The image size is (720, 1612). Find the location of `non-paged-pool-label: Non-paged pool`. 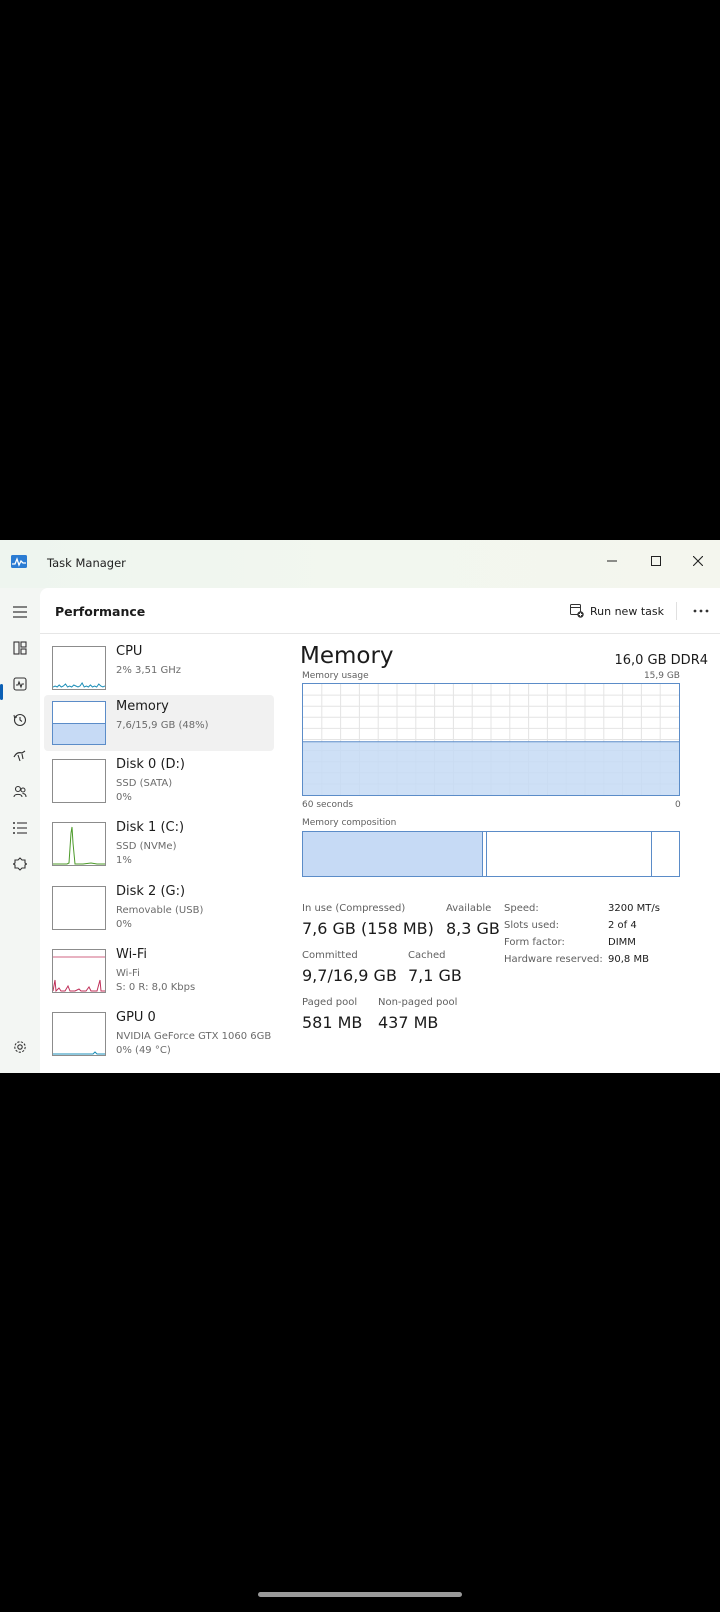

non-paged-pool-label: Non-paged pool is located at coordinates (418, 1002).